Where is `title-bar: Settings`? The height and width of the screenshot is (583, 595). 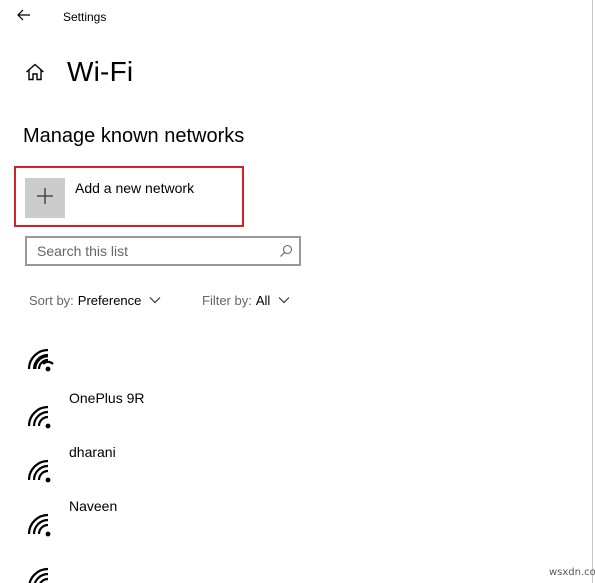 title-bar: Settings is located at coordinates (296, 17).